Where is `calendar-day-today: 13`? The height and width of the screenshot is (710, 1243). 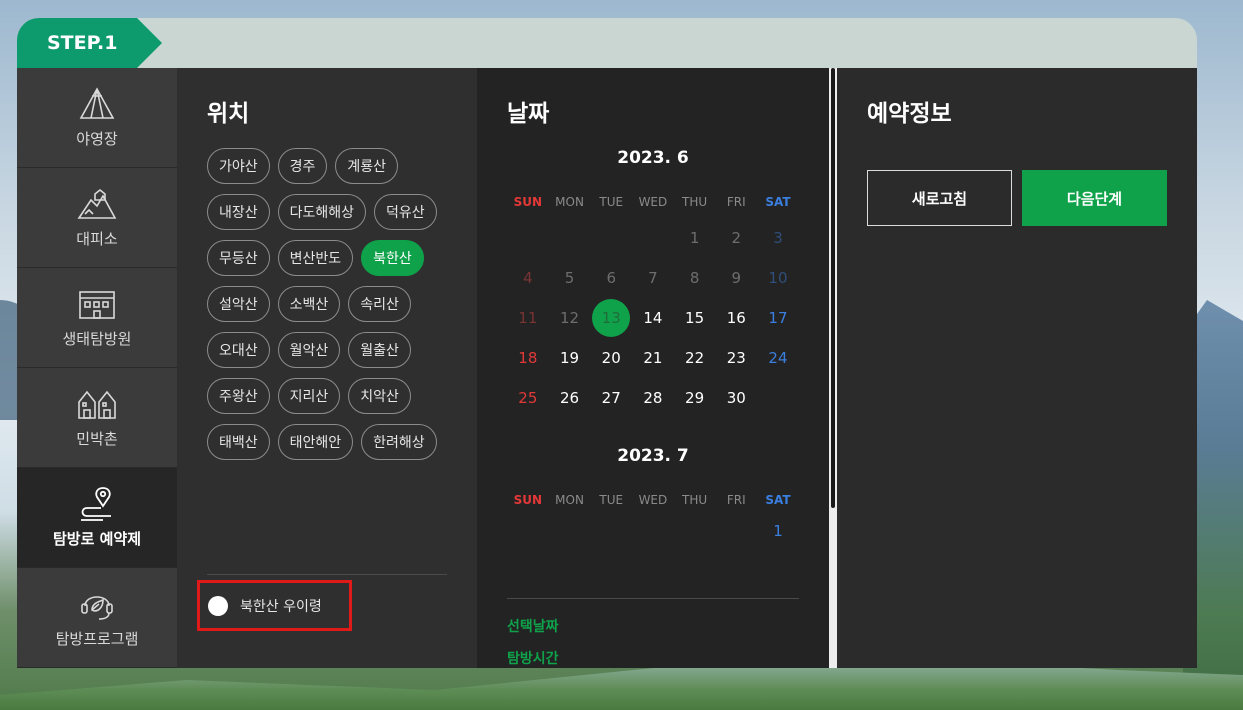
calendar-day-today: 13 is located at coordinates (611, 318).